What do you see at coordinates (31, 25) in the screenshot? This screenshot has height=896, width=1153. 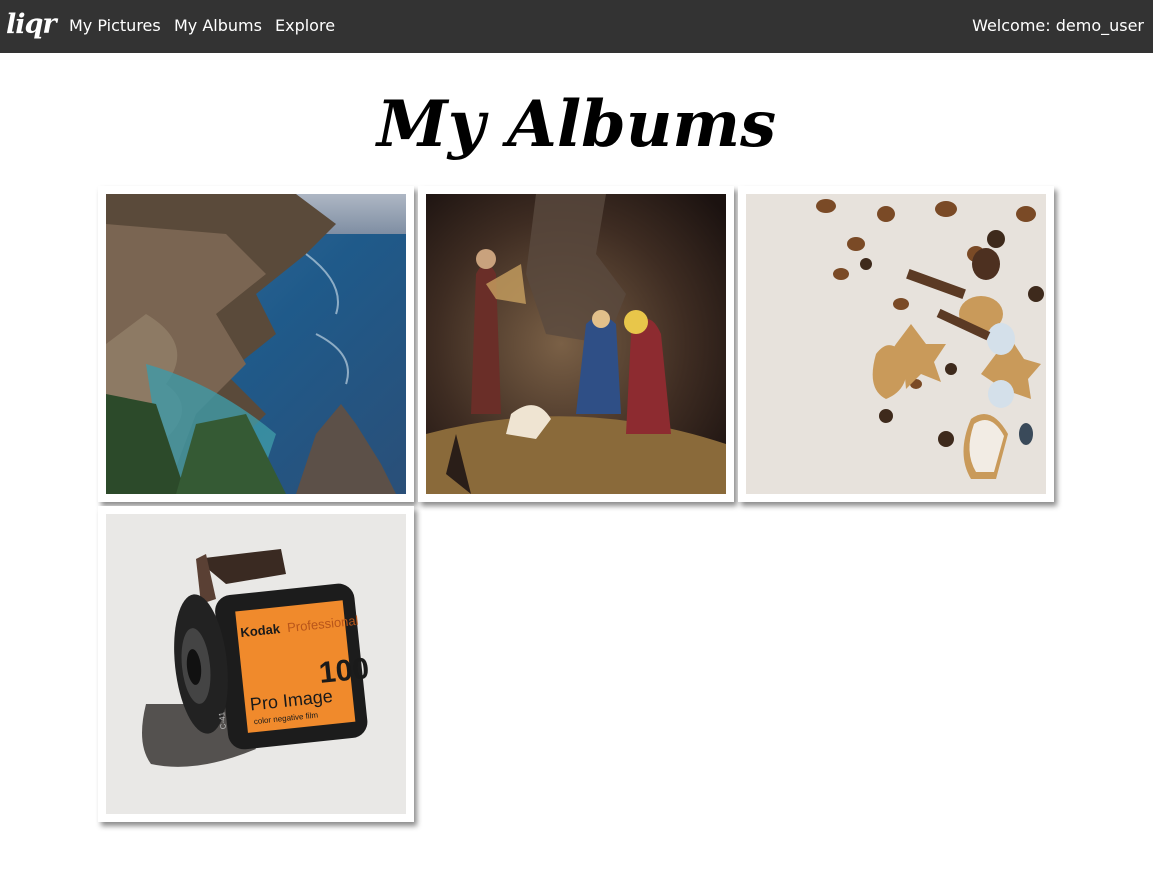 I see `brand-logo: liqr` at bounding box center [31, 25].